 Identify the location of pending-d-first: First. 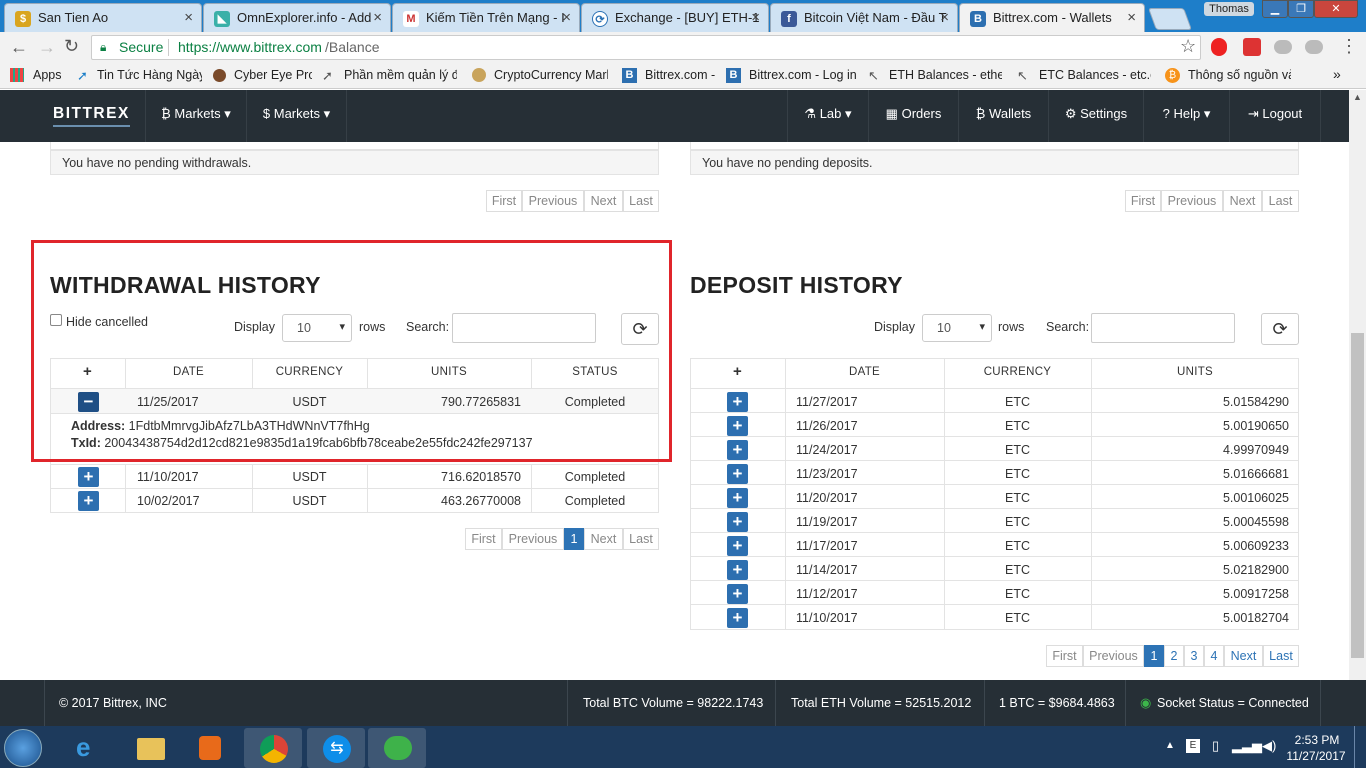
(1143, 201).